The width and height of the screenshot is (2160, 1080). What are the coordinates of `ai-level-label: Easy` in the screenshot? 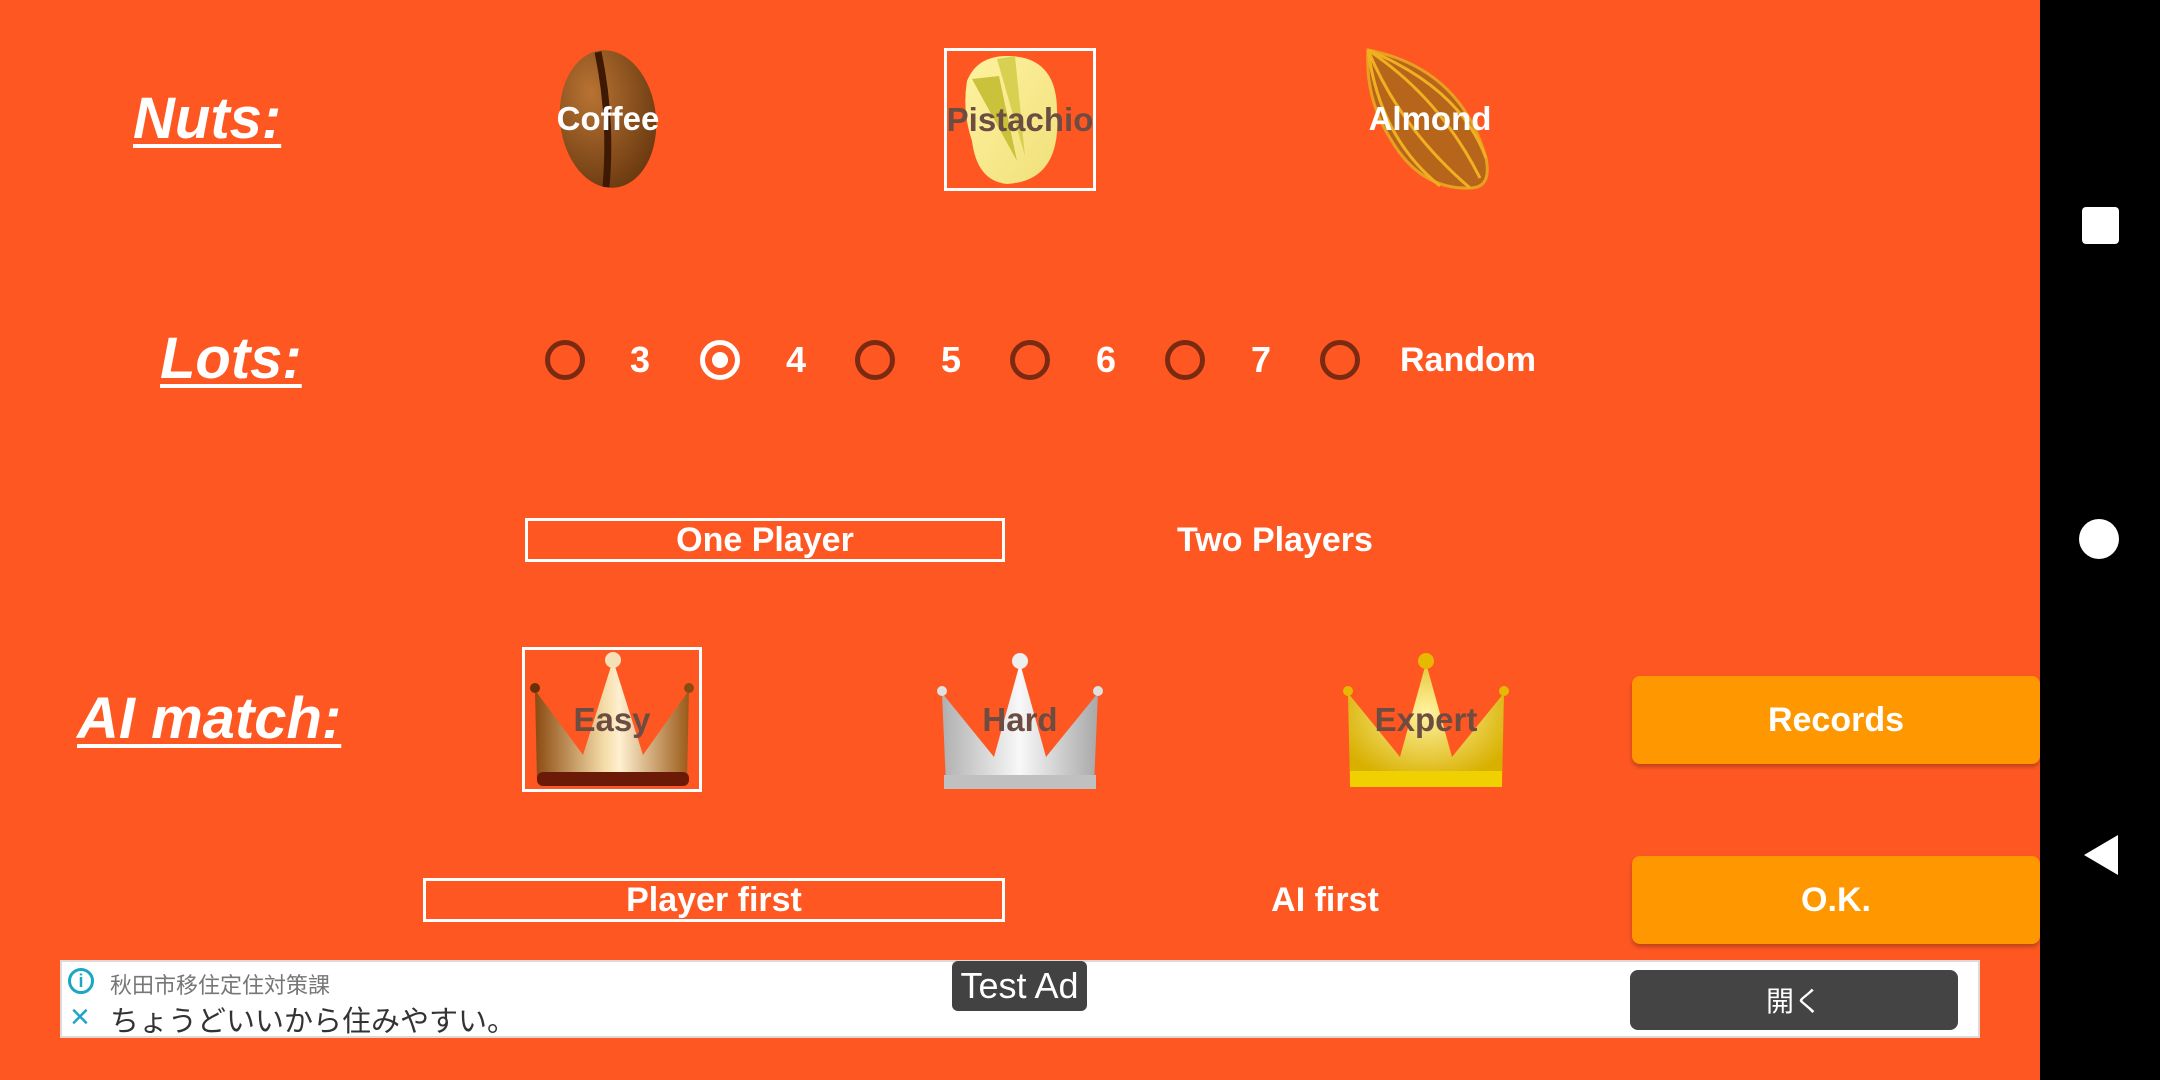 It's located at (612, 719).